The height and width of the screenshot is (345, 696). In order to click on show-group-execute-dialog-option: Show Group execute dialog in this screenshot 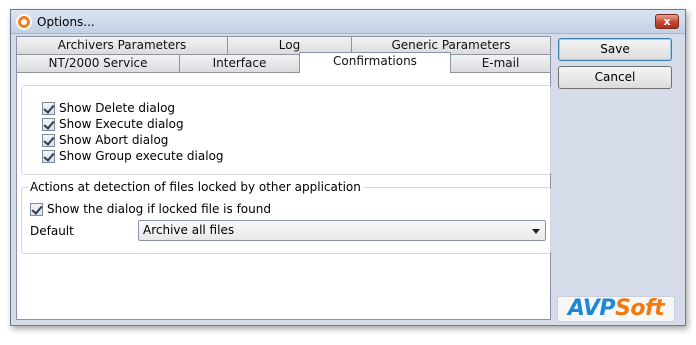, I will do `click(133, 156)`.